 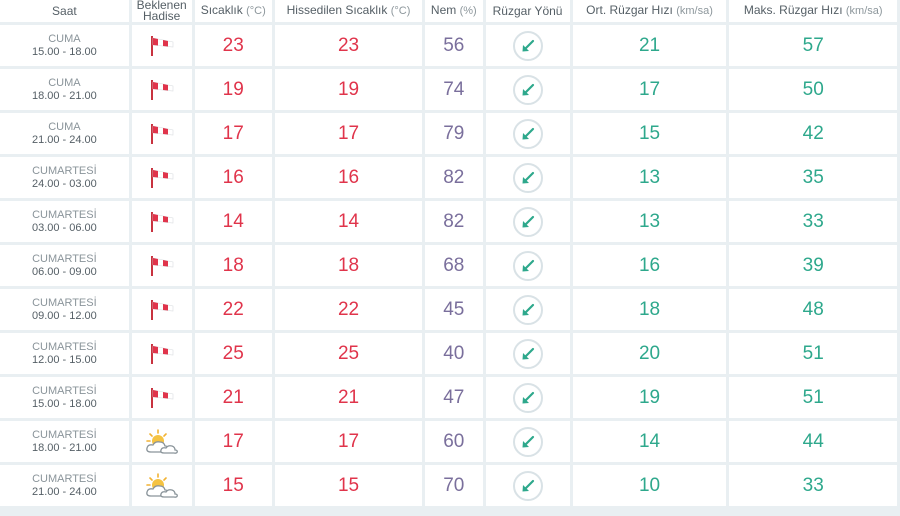 What do you see at coordinates (64, 265) in the screenshot?
I see `time-cell: CUMARTESİ 06.00 - 09.00` at bounding box center [64, 265].